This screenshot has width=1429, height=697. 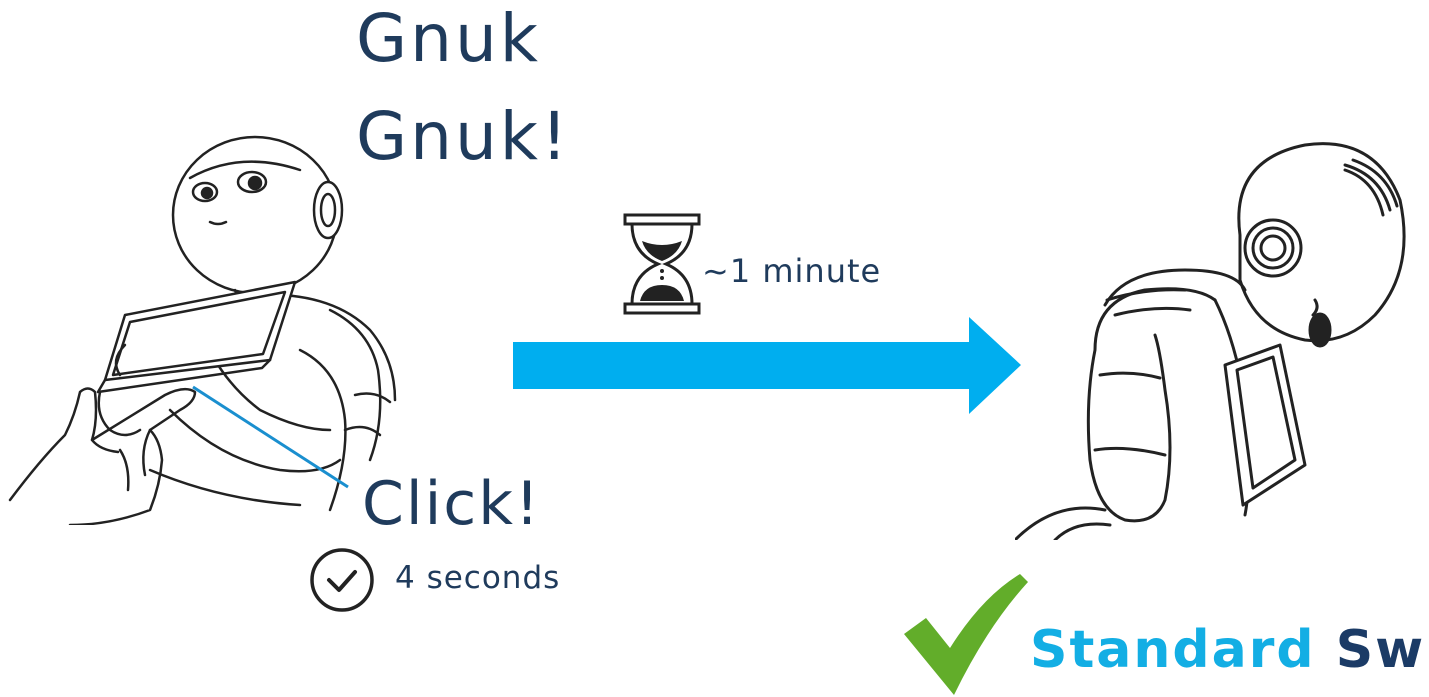 I want to click on hourglass-icon, so click(x=662, y=264).